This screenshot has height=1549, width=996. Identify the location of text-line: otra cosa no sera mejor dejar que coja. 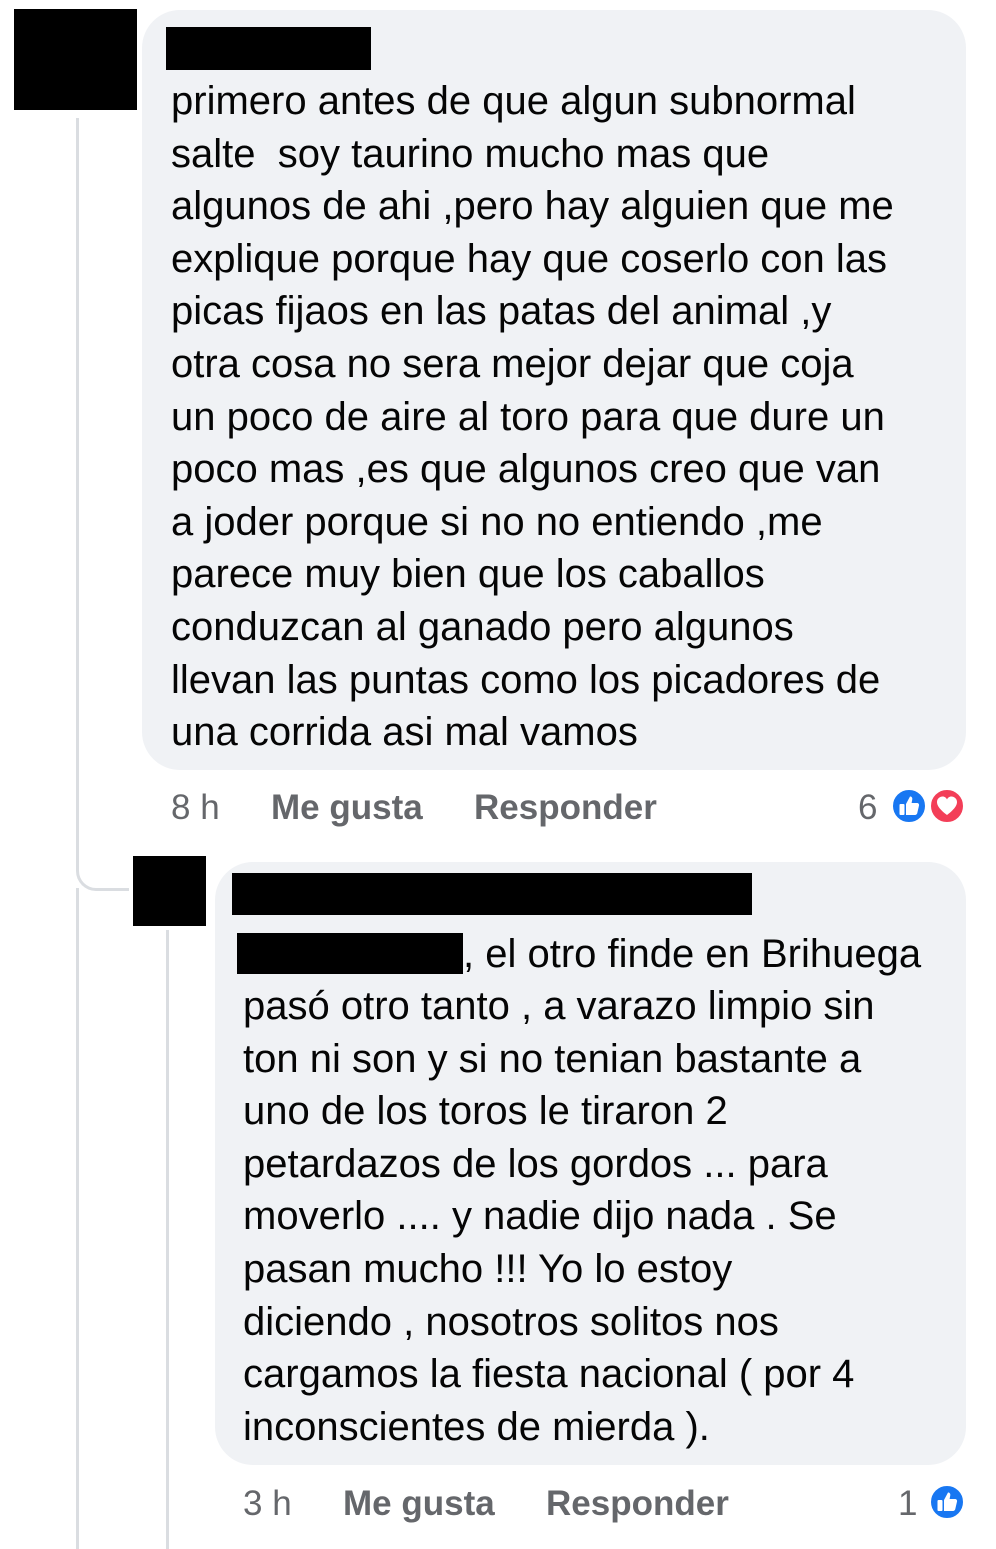
(512, 363).